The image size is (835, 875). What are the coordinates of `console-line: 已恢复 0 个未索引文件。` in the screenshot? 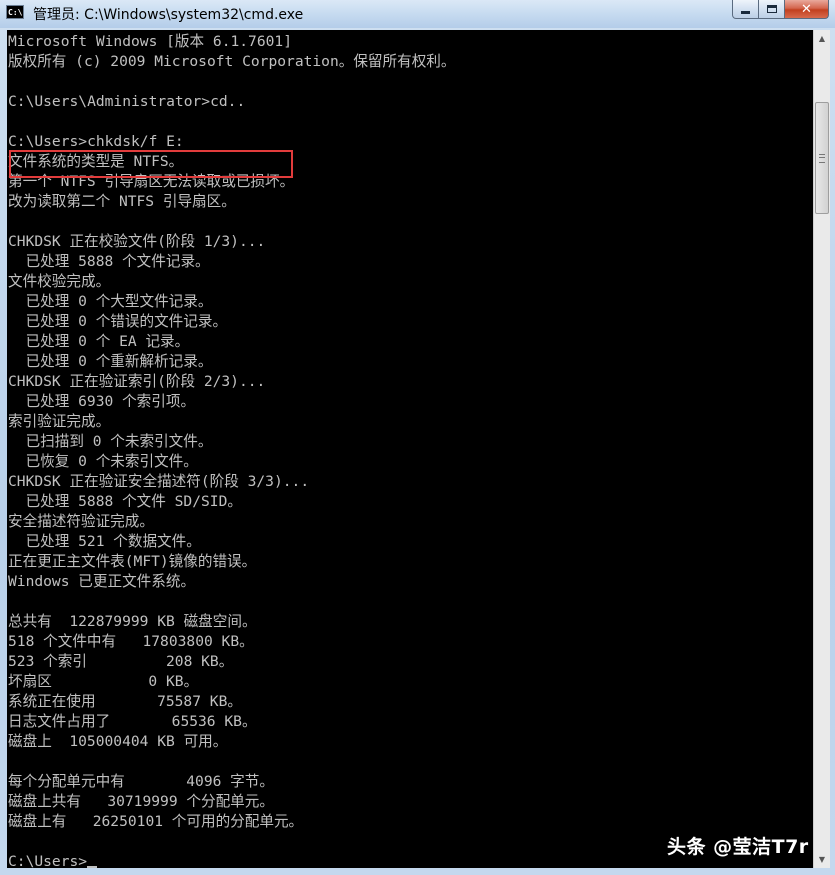 It's located at (103, 461).